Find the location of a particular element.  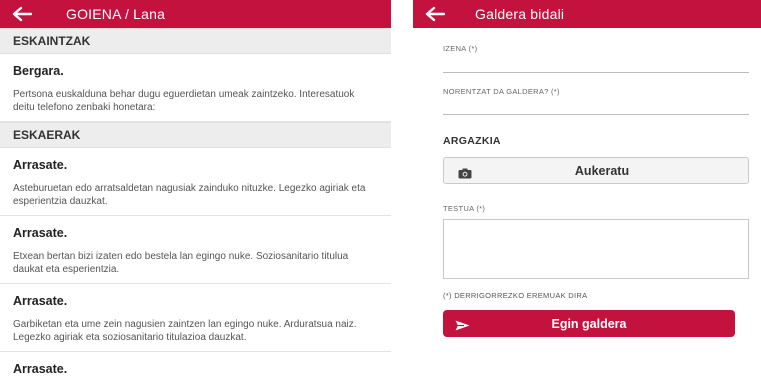

page-title: Galdera bidali is located at coordinates (520, 14).